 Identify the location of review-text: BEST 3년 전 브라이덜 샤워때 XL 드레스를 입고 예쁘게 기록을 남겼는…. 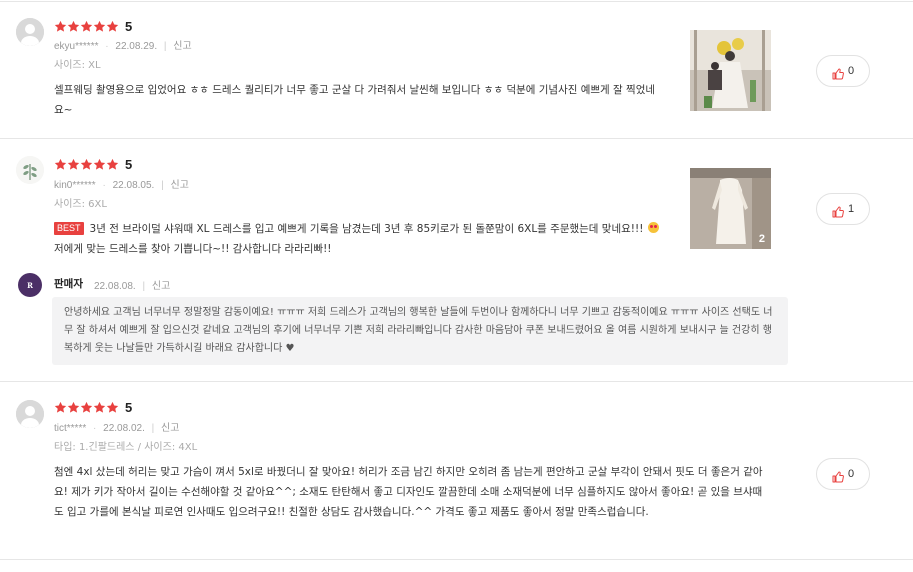
(357, 239).